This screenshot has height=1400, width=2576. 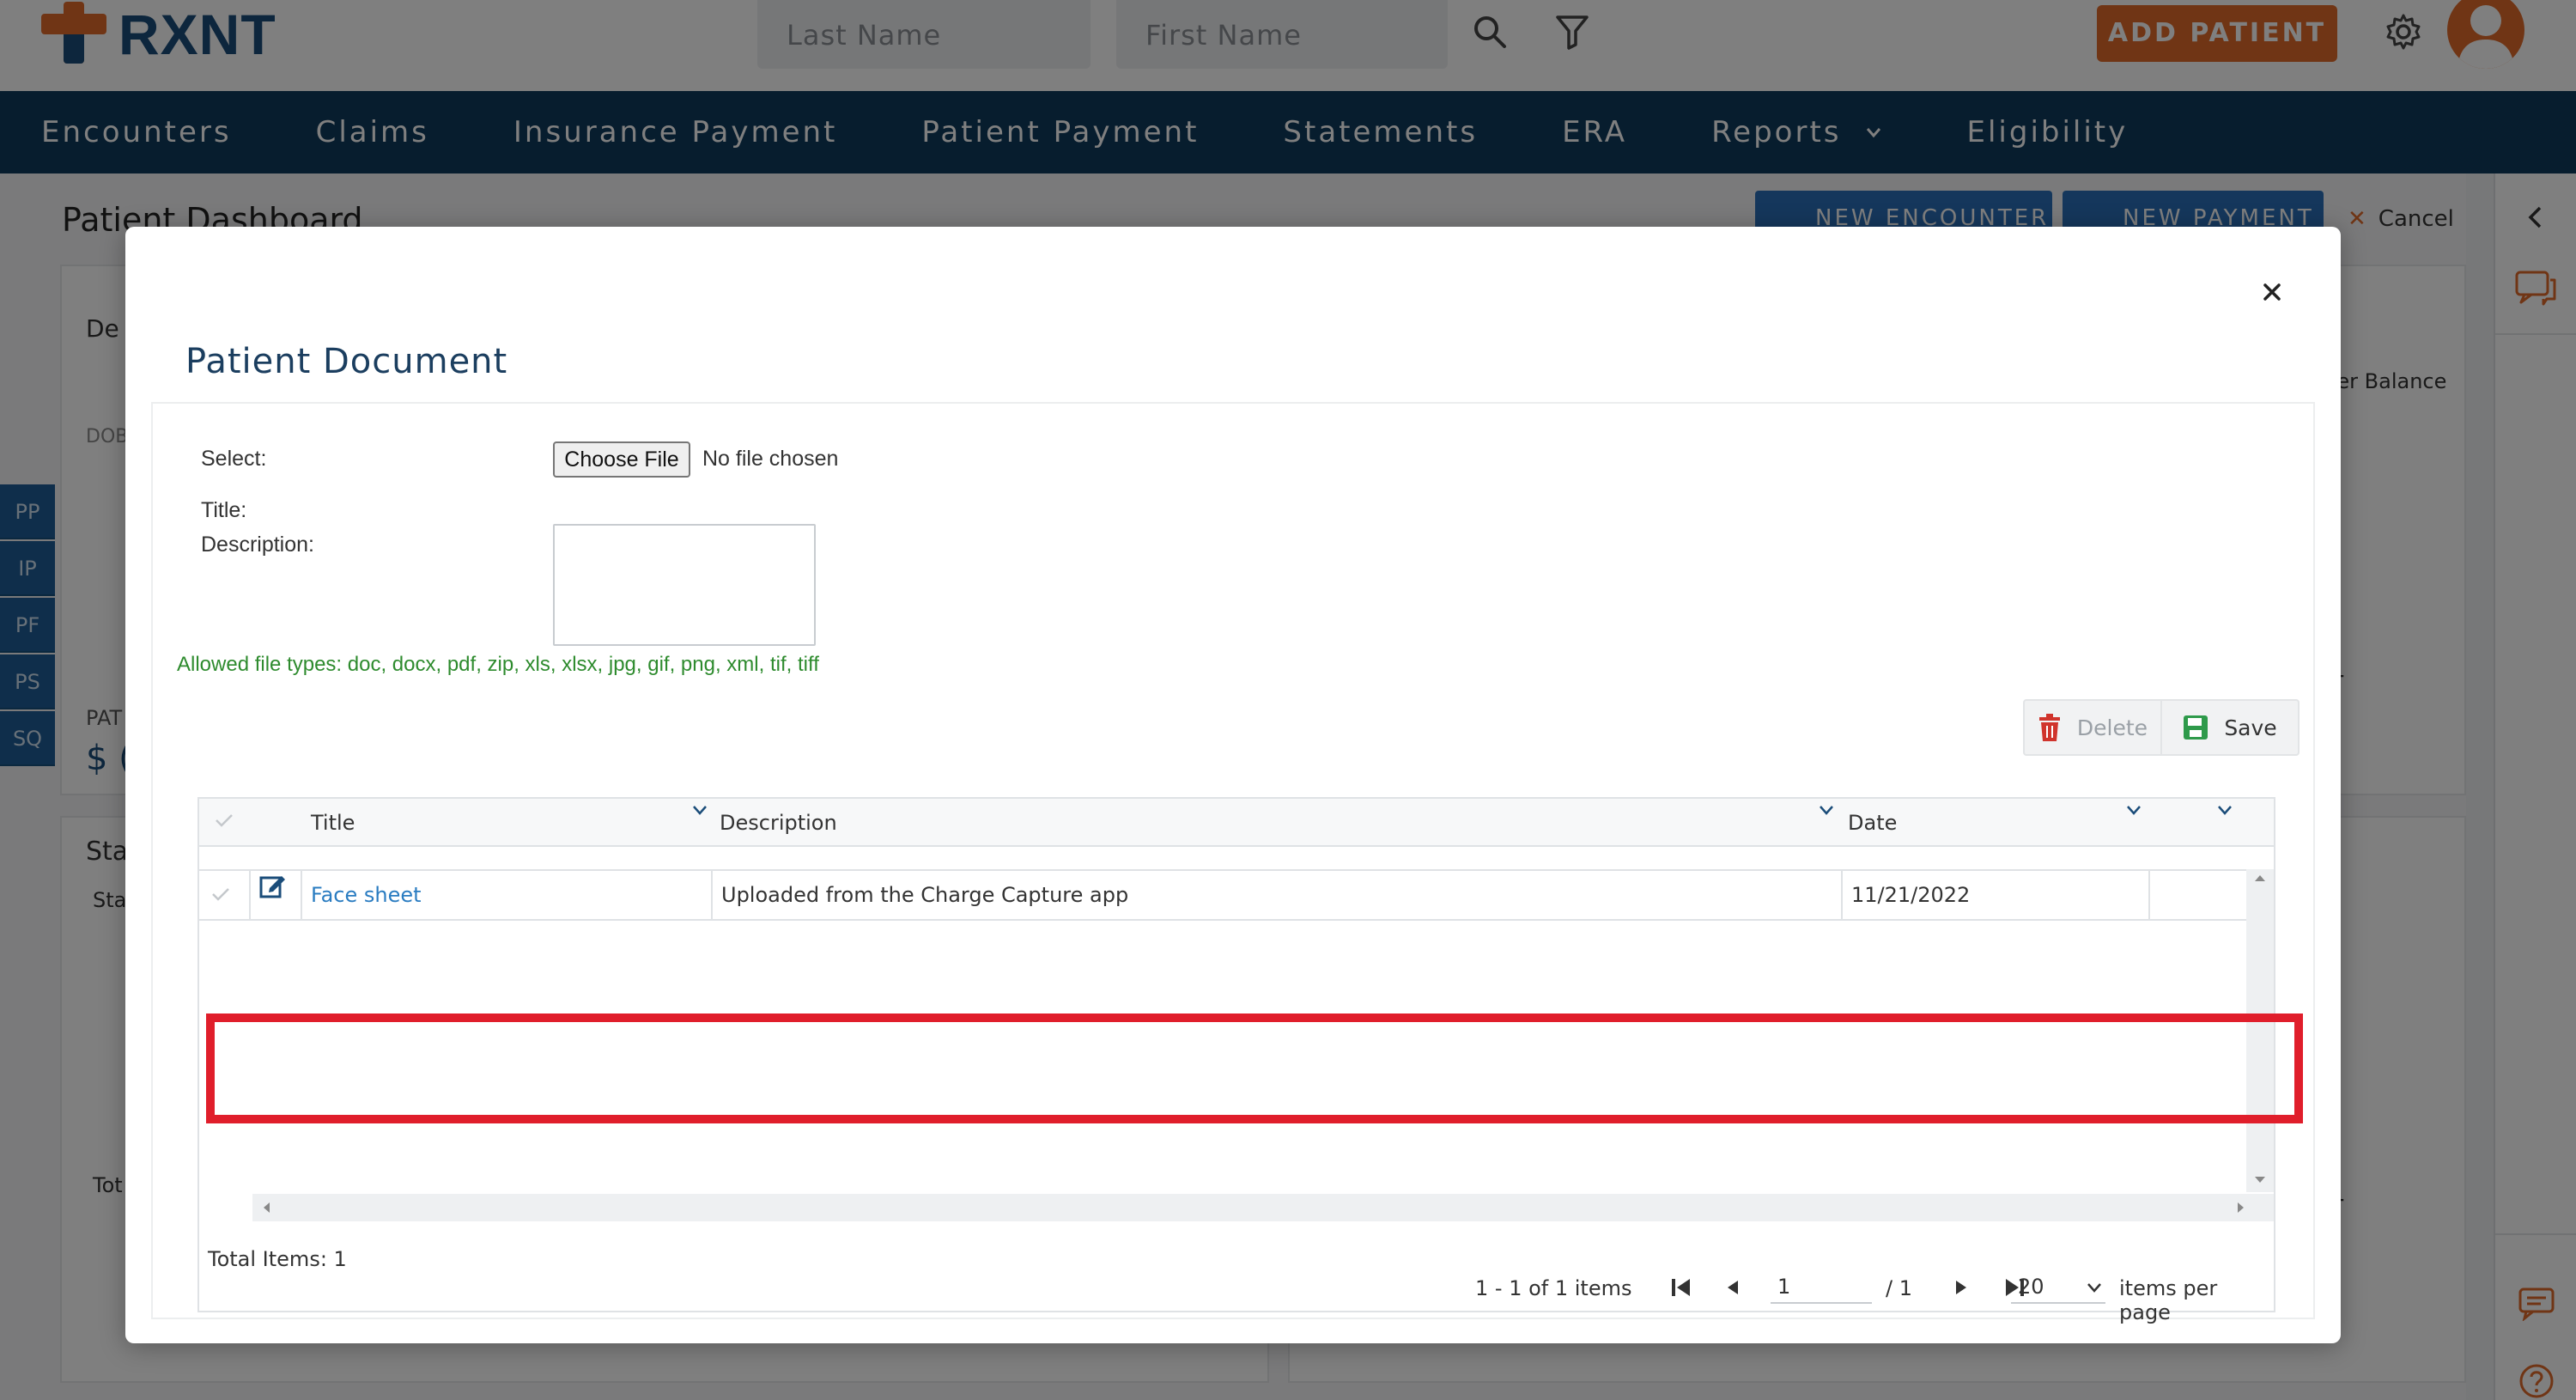 What do you see at coordinates (1681, 1288) in the screenshot?
I see `first-page-icon` at bounding box center [1681, 1288].